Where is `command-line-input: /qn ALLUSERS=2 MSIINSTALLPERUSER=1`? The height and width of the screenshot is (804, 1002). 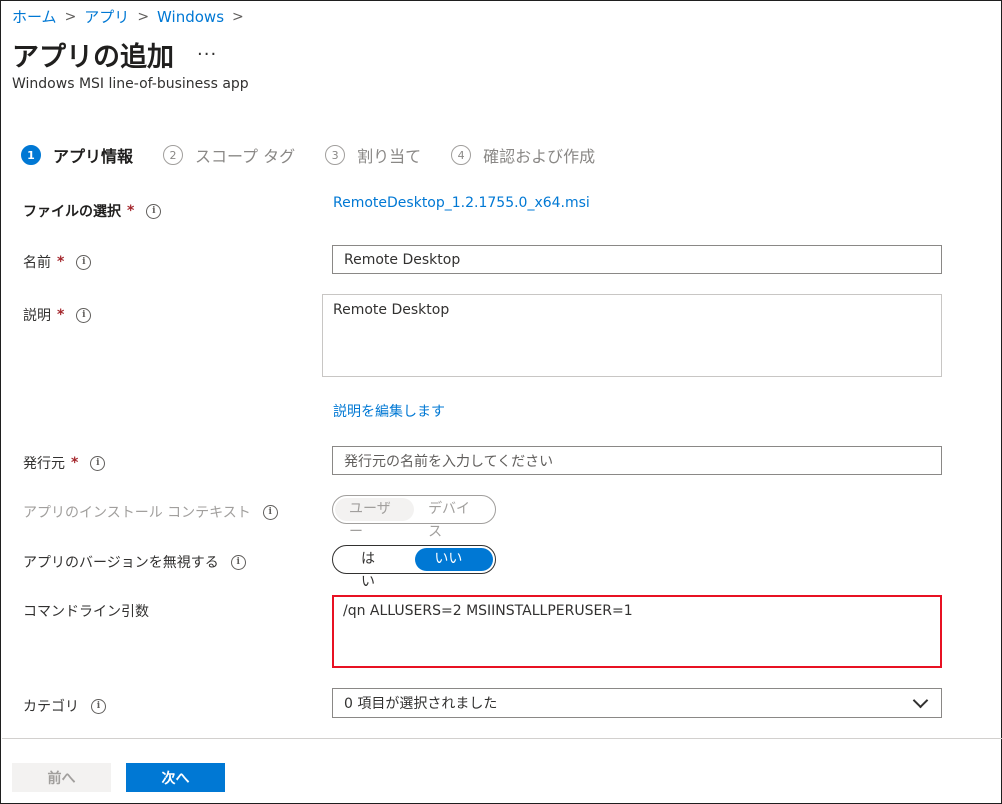 command-line-input: /qn ALLUSERS=2 MSIINSTALLPERUSER=1 is located at coordinates (637, 631).